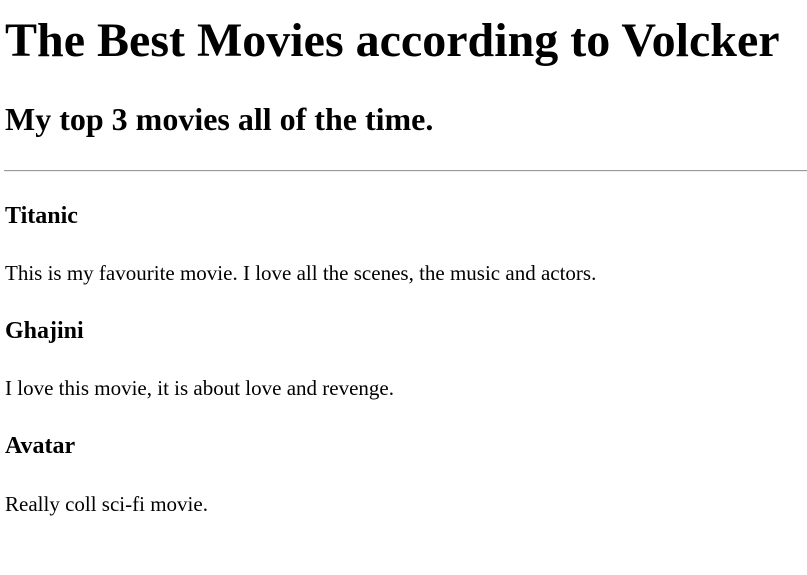  What do you see at coordinates (106, 504) in the screenshot?
I see `movie-description: Really coll sci-fi movie.` at bounding box center [106, 504].